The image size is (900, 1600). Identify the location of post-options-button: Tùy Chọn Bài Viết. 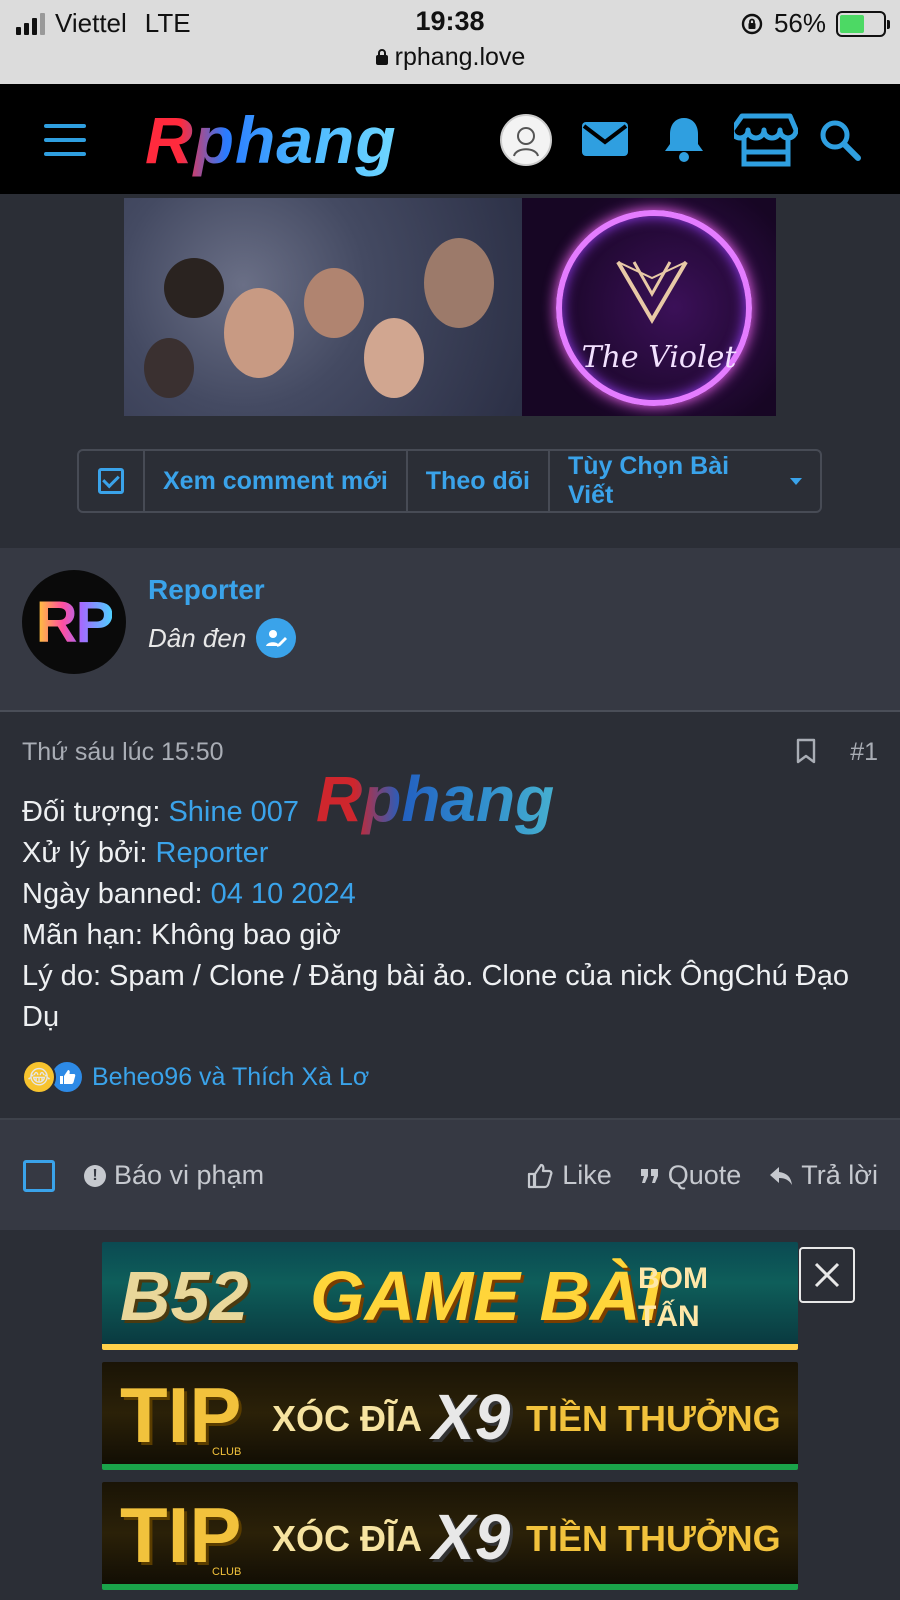
(685, 481).